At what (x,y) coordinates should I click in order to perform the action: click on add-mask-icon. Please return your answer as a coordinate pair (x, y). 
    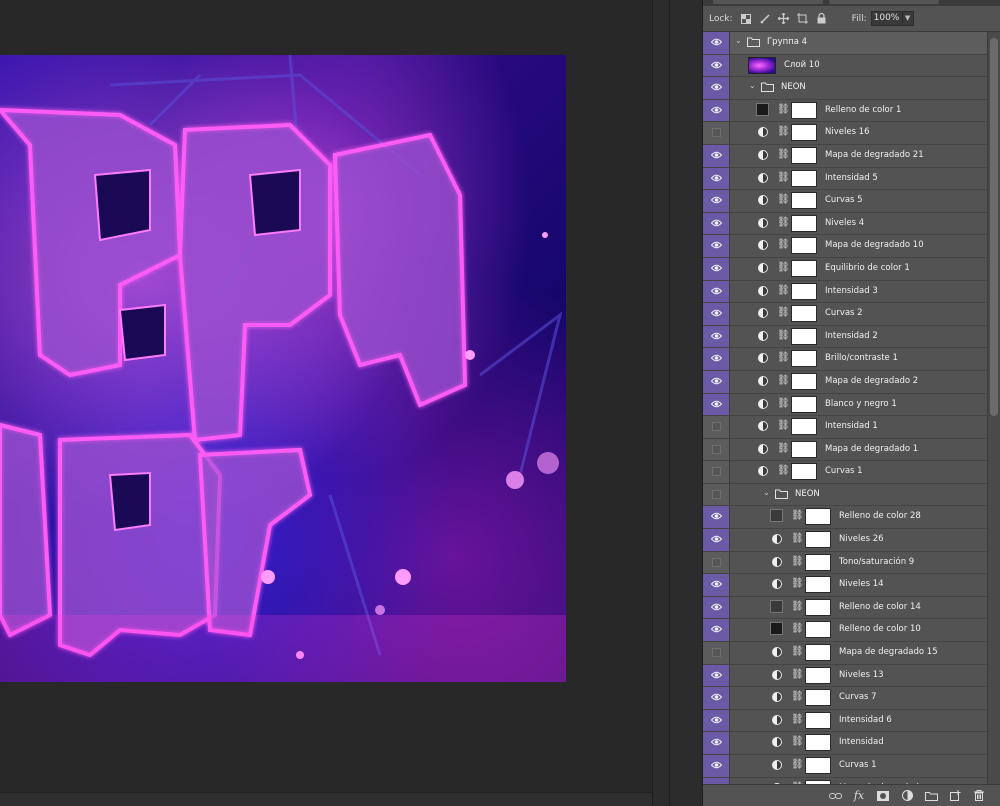
    Looking at the image, I should click on (883, 796).